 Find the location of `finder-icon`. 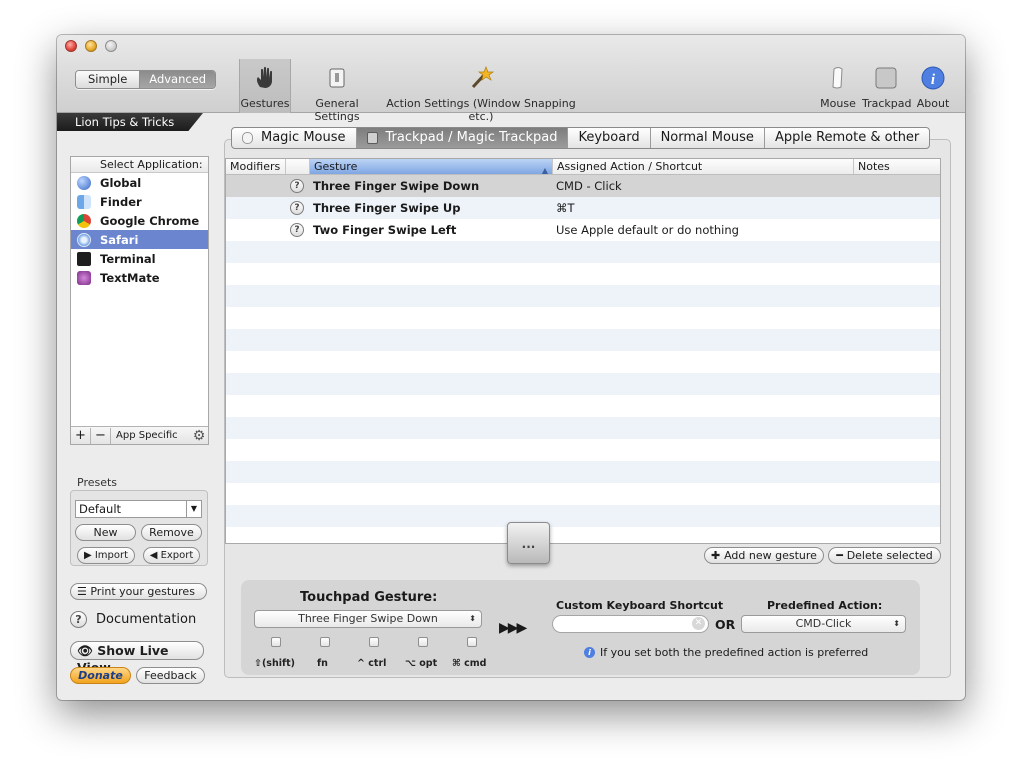

finder-icon is located at coordinates (84, 201).